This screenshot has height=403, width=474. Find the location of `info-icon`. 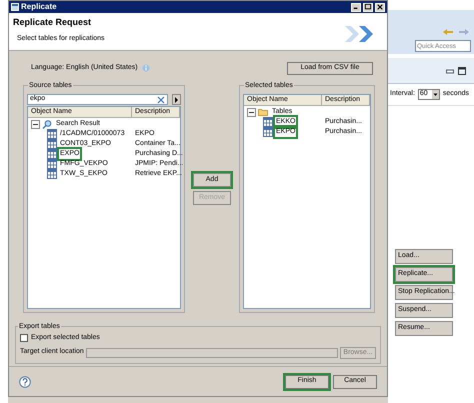

info-icon is located at coordinates (146, 68).